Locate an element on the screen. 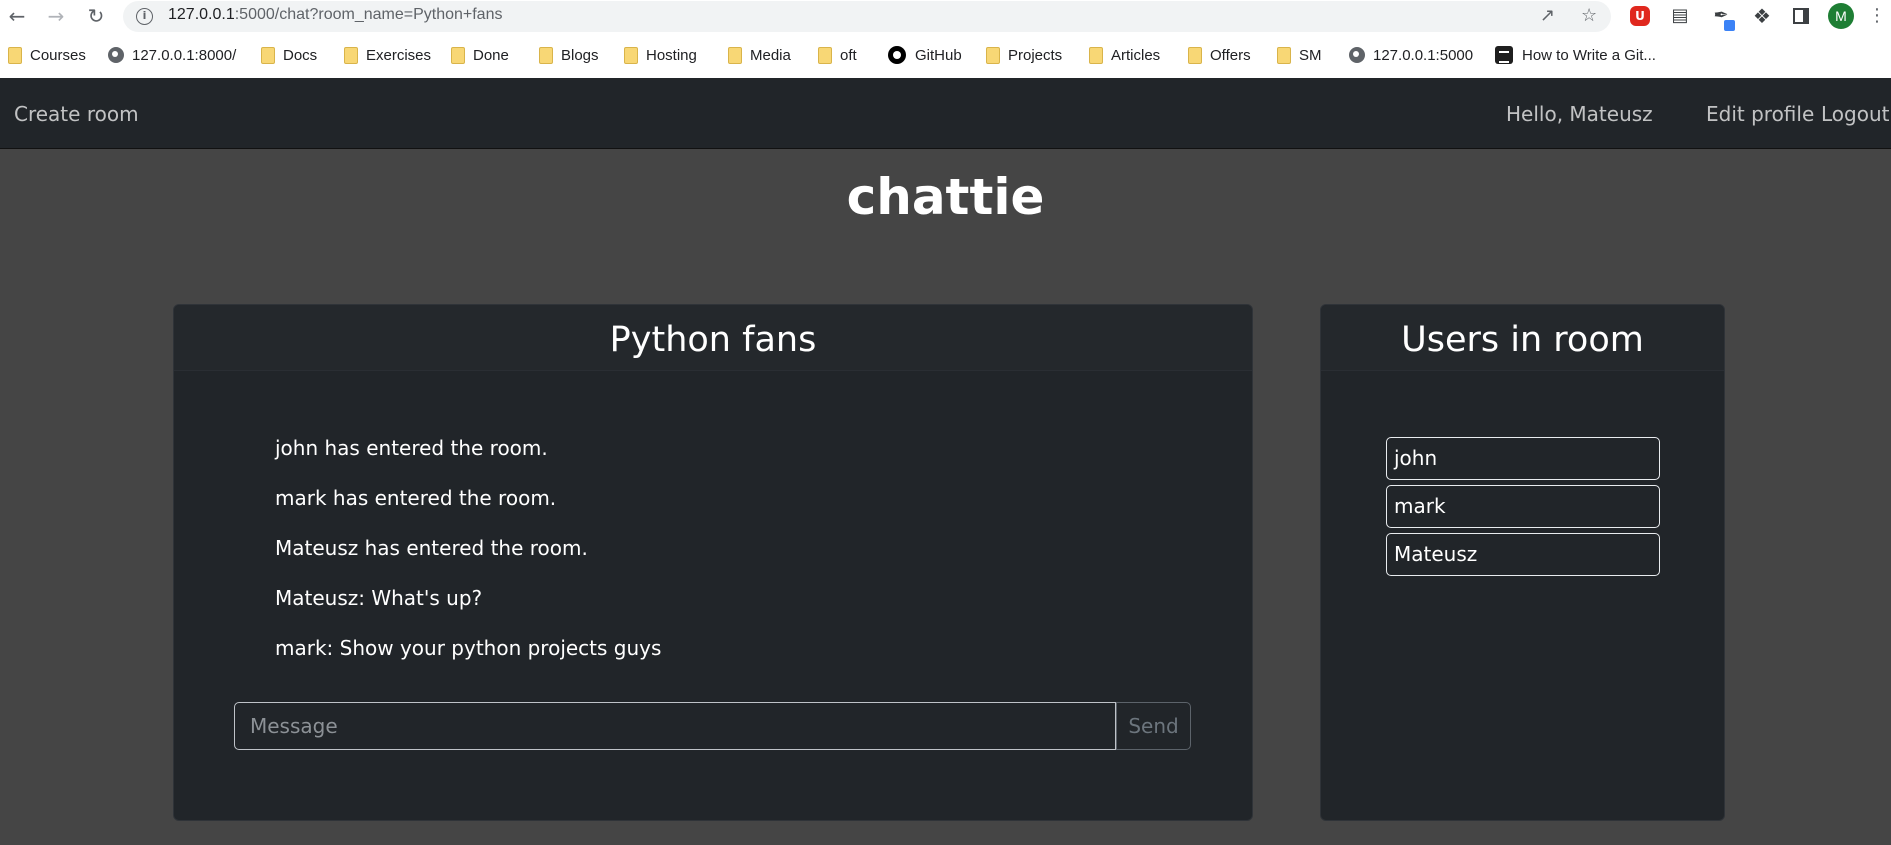 This screenshot has height=845, width=1891. bookmark-label: SM is located at coordinates (1310, 55).